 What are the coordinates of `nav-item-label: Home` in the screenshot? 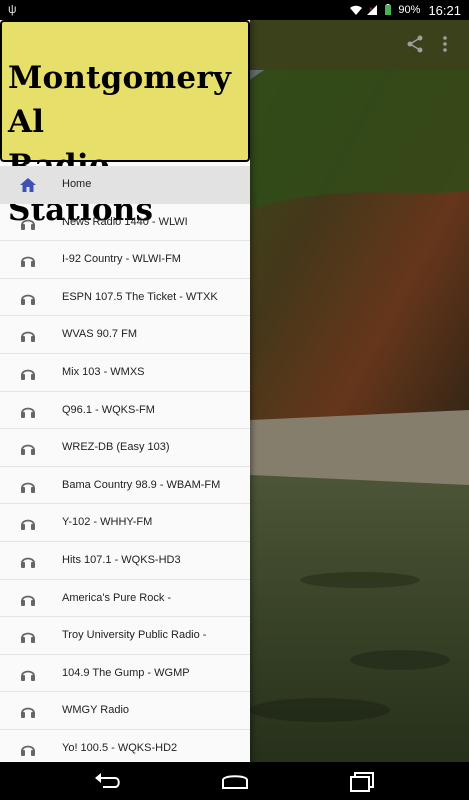 It's located at (77, 184).